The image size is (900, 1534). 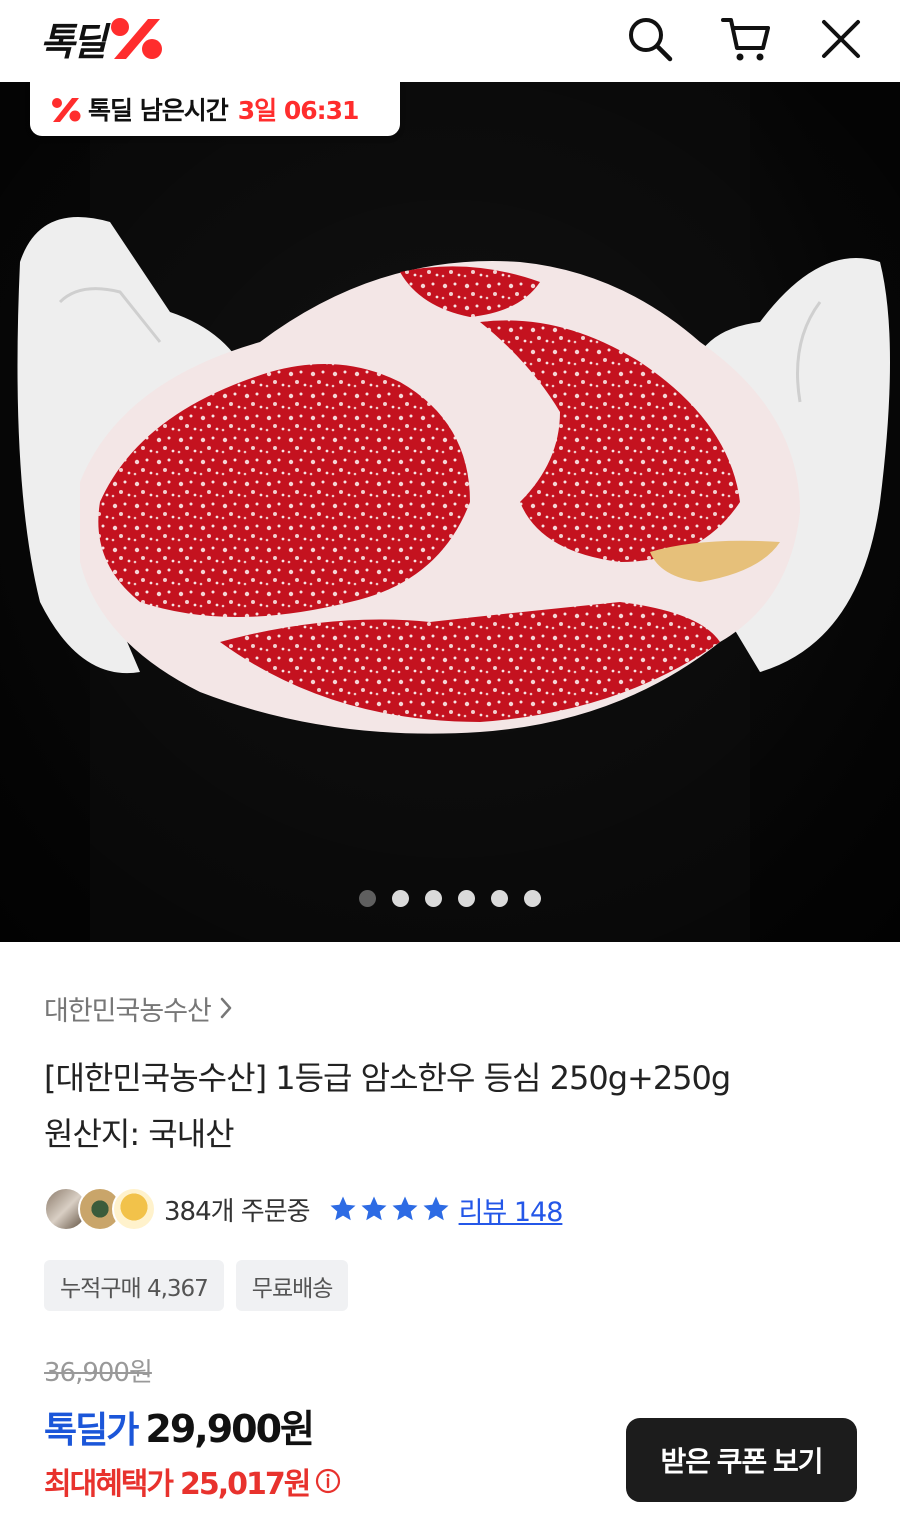 What do you see at coordinates (237, 1211) in the screenshot?
I see `order-count: 384개 주문중` at bounding box center [237, 1211].